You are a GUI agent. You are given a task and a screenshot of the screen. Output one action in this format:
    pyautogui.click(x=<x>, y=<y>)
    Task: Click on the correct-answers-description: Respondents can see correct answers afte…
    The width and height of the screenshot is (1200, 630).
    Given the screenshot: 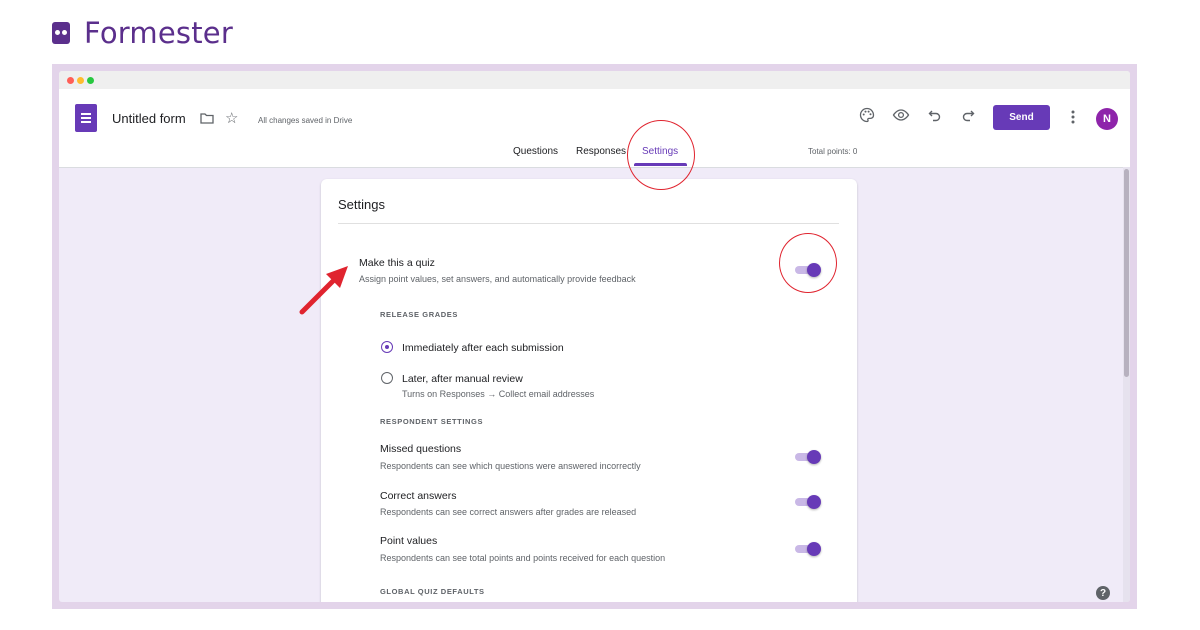 What is the action you would take?
    pyautogui.click(x=508, y=512)
    